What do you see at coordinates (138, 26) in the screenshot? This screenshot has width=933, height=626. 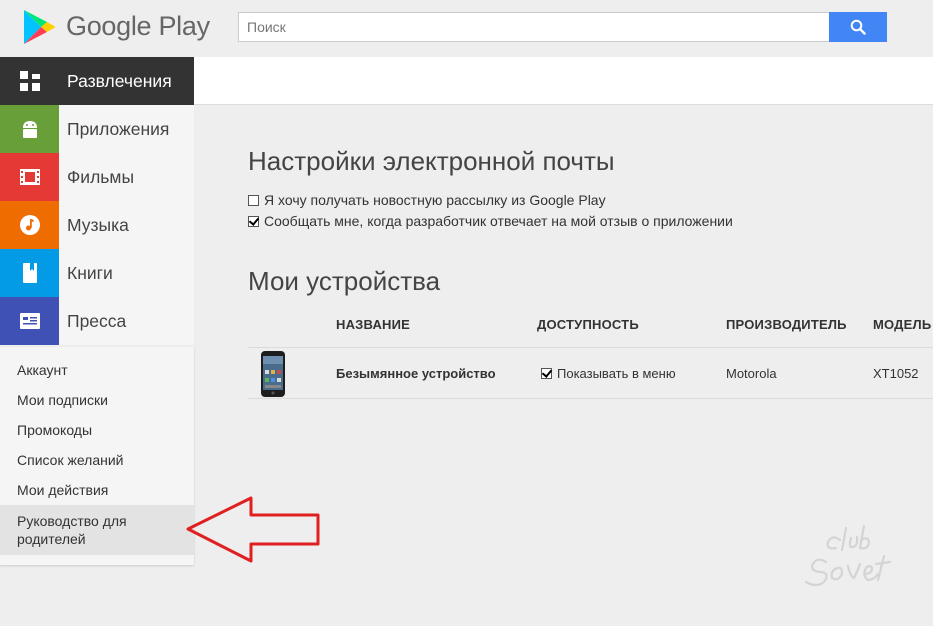 I see `logo-text: Google Play` at bounding box center [138, 26].